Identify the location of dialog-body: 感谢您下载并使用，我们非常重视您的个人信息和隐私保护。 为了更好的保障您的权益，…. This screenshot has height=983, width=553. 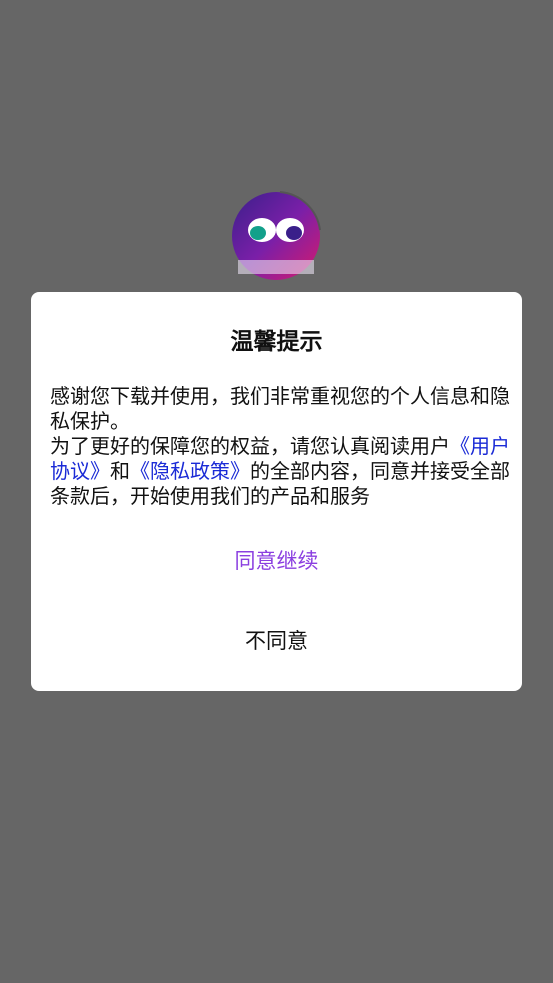
(280, 446).